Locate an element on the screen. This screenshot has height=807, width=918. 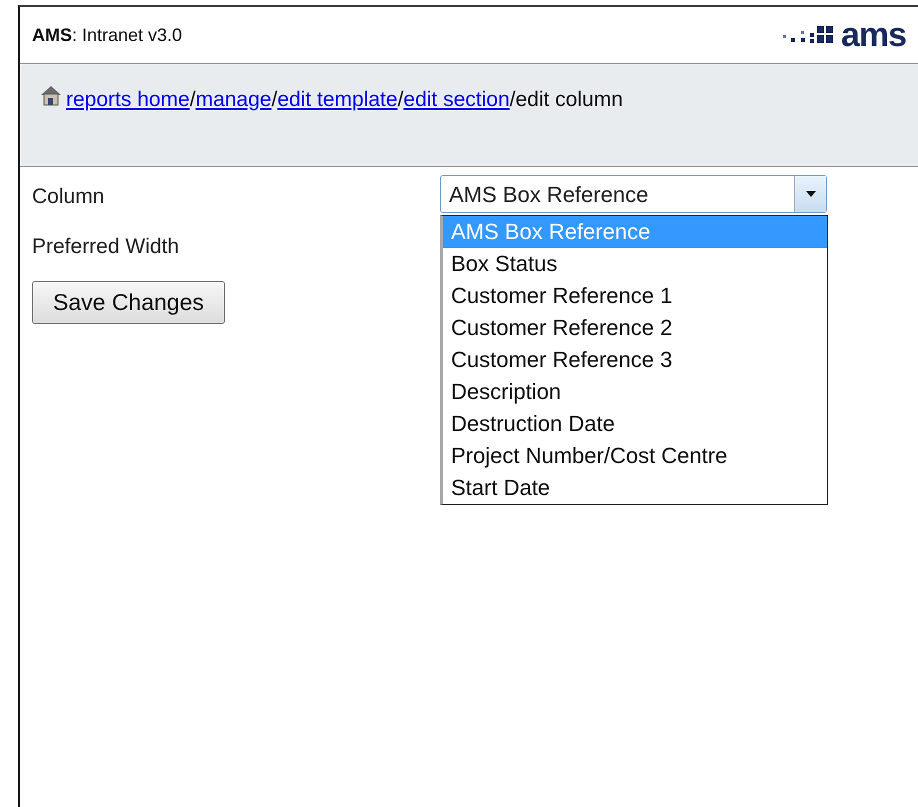
dropdown-option: Start Date is located at coordinates (635, 488).